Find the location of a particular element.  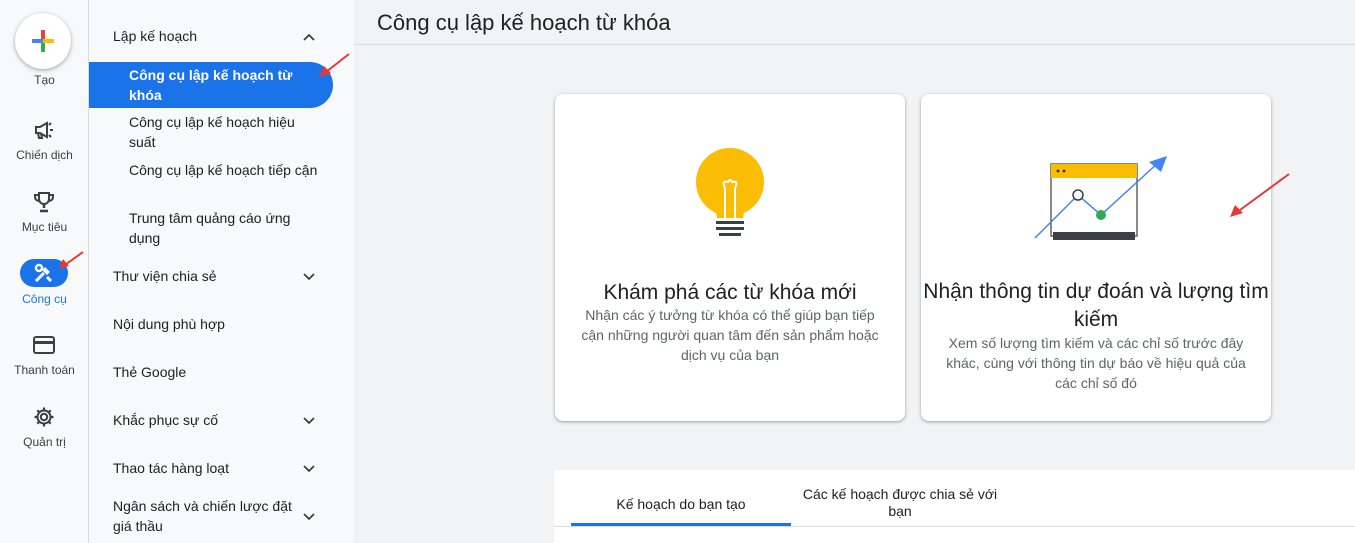

discover-keywords-title: Khám phá các từ khóa mới is located at coordinates (730, 292).